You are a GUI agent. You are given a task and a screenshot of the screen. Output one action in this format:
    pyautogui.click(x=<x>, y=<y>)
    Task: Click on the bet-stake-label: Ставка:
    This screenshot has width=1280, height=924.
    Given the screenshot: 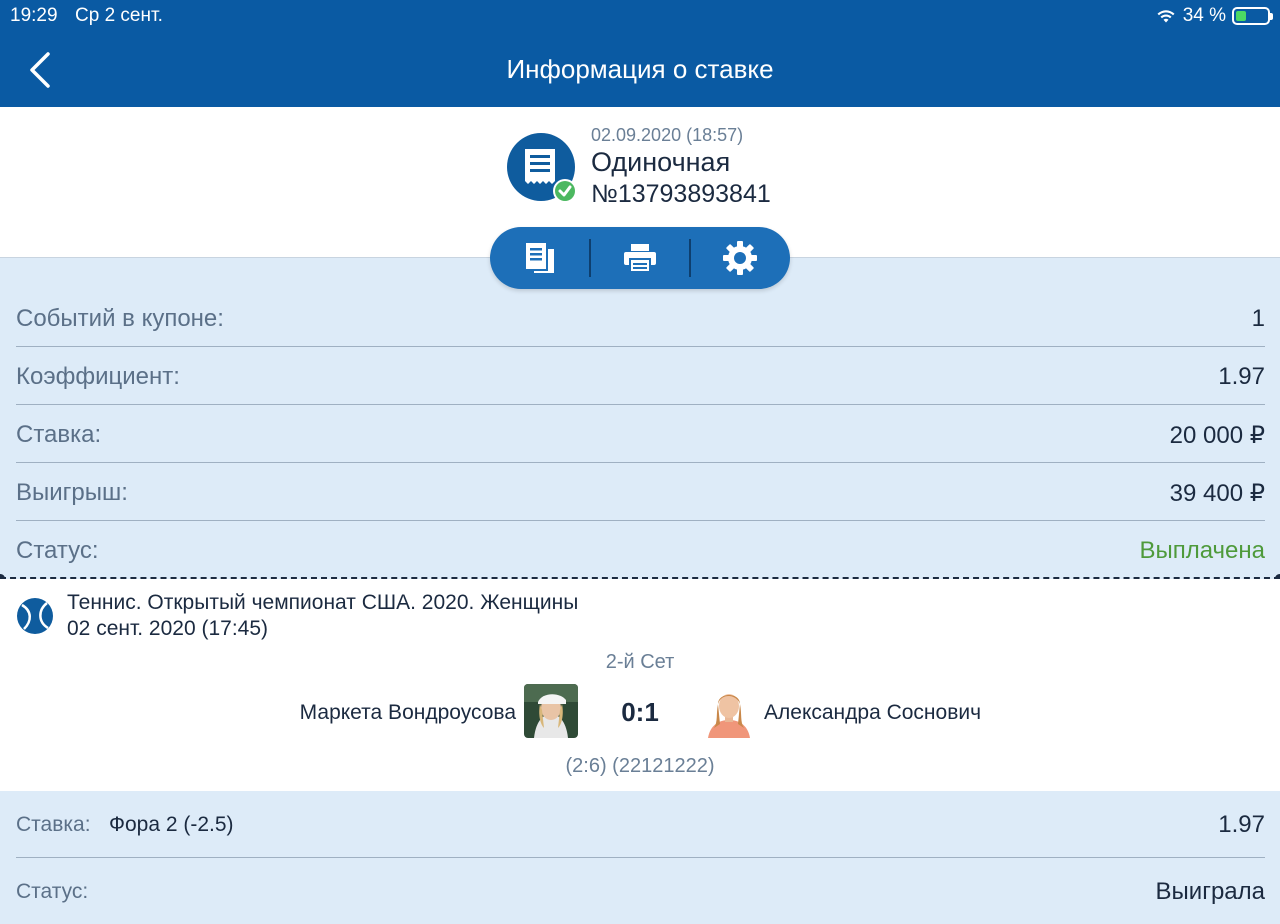 What is the action you would take?
    pyautogui.click(x=53, y=824)
    